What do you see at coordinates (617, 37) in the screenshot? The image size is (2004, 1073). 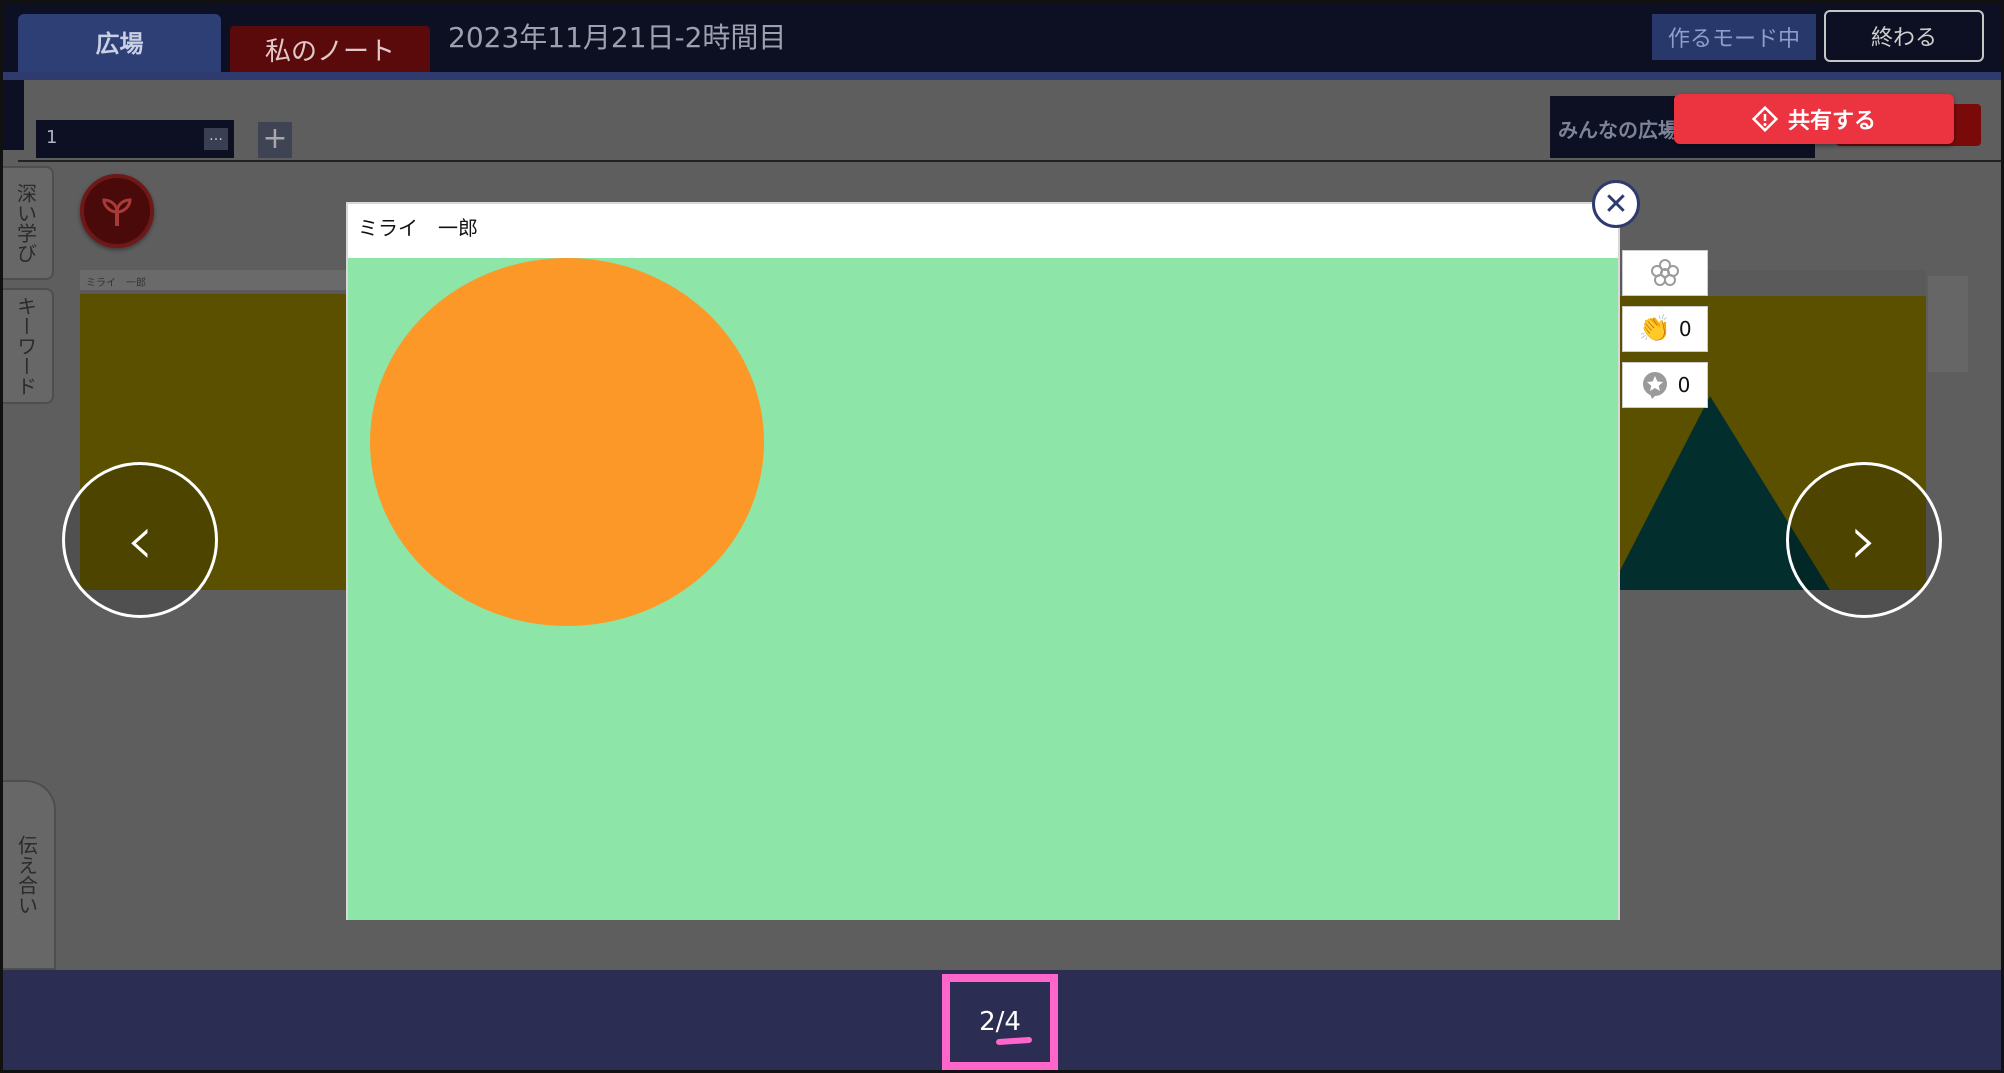 I see `lesson-title: 2023年11月21日-2時間目` at bounding box center [617, 37].